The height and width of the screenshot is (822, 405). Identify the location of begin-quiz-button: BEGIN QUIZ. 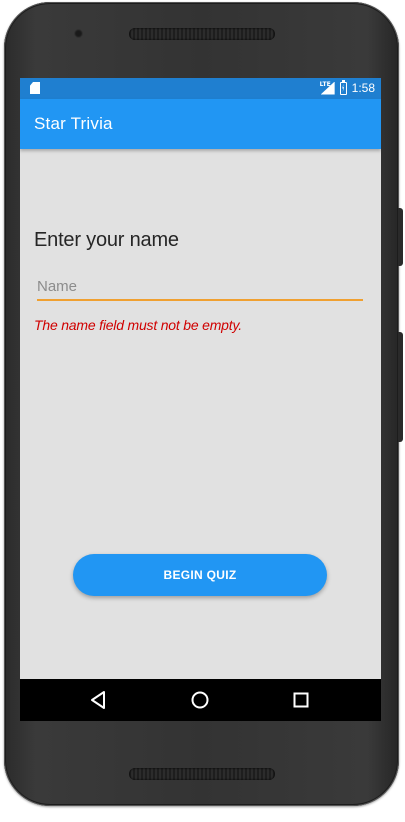
(200, 575).